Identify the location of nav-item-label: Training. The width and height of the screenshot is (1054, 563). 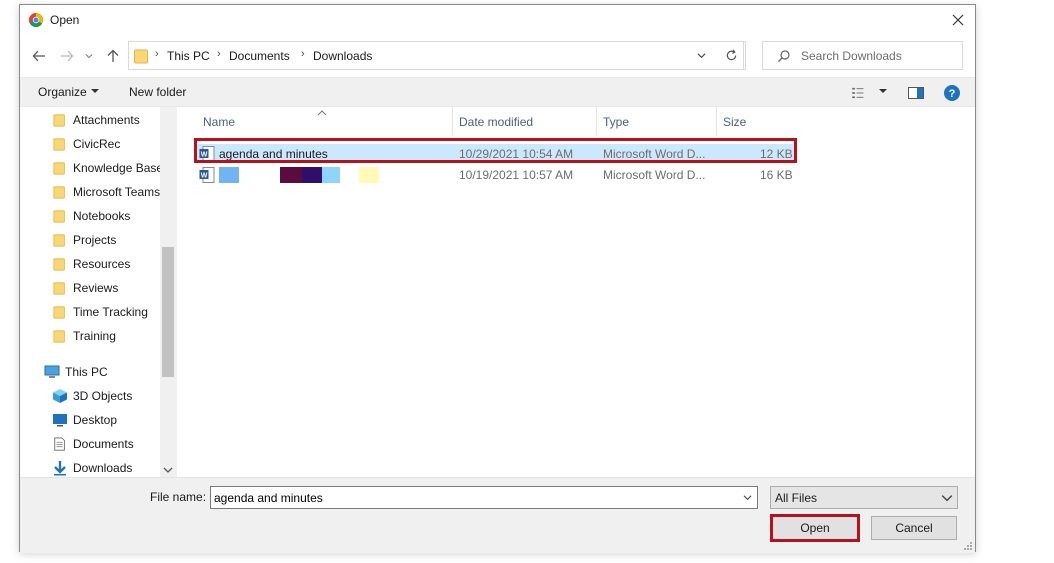
(94, 336).